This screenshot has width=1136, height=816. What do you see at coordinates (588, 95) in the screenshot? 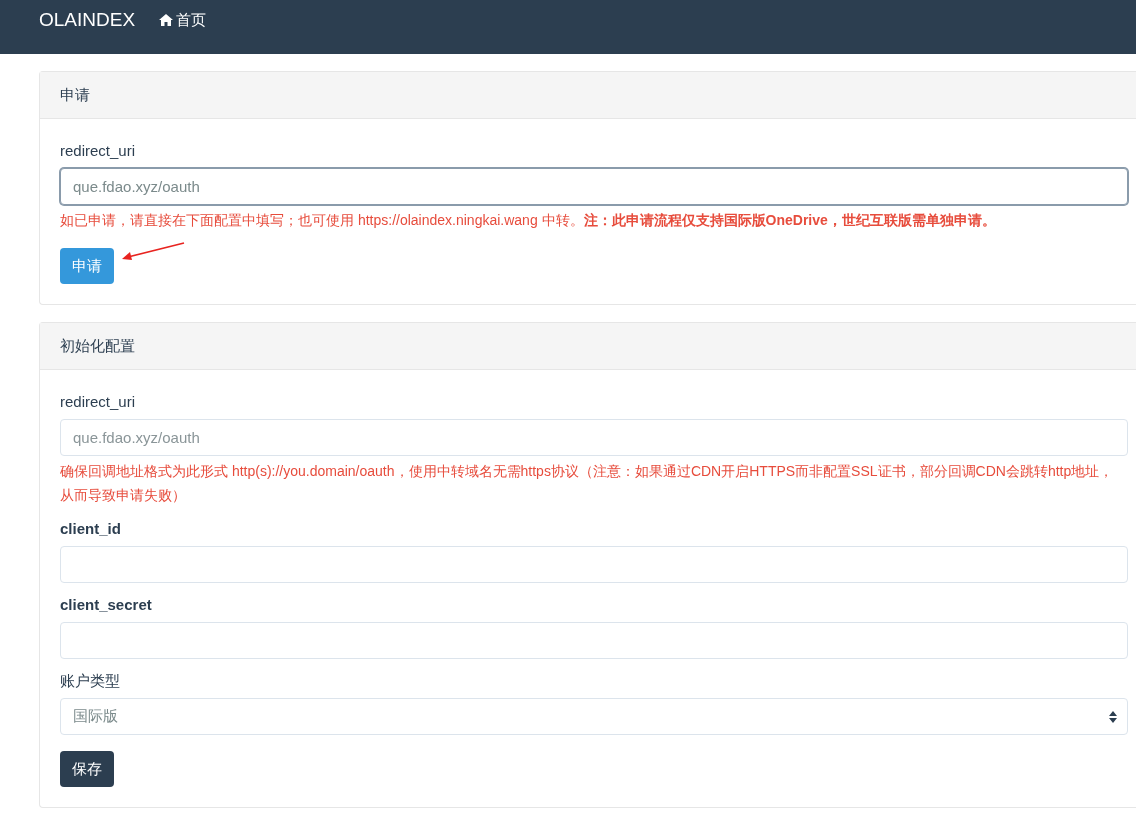
I see `panel-heading: 申请` at bounding box center [588, 95].